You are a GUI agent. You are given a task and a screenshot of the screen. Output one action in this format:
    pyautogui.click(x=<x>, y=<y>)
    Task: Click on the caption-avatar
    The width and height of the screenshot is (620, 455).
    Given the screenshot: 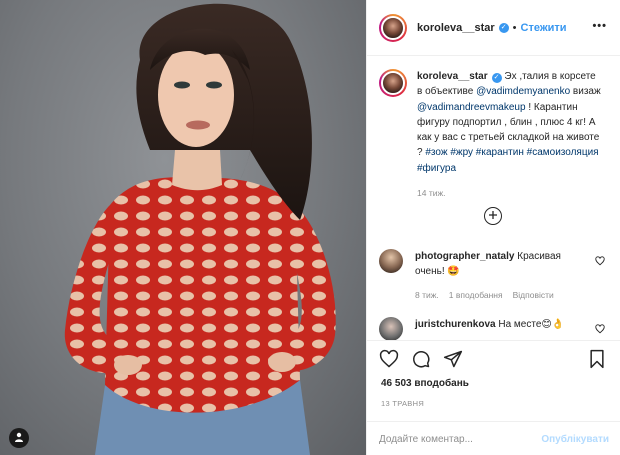 What is the action you would take?
    pyautogui.click(x=393, y=83)
    